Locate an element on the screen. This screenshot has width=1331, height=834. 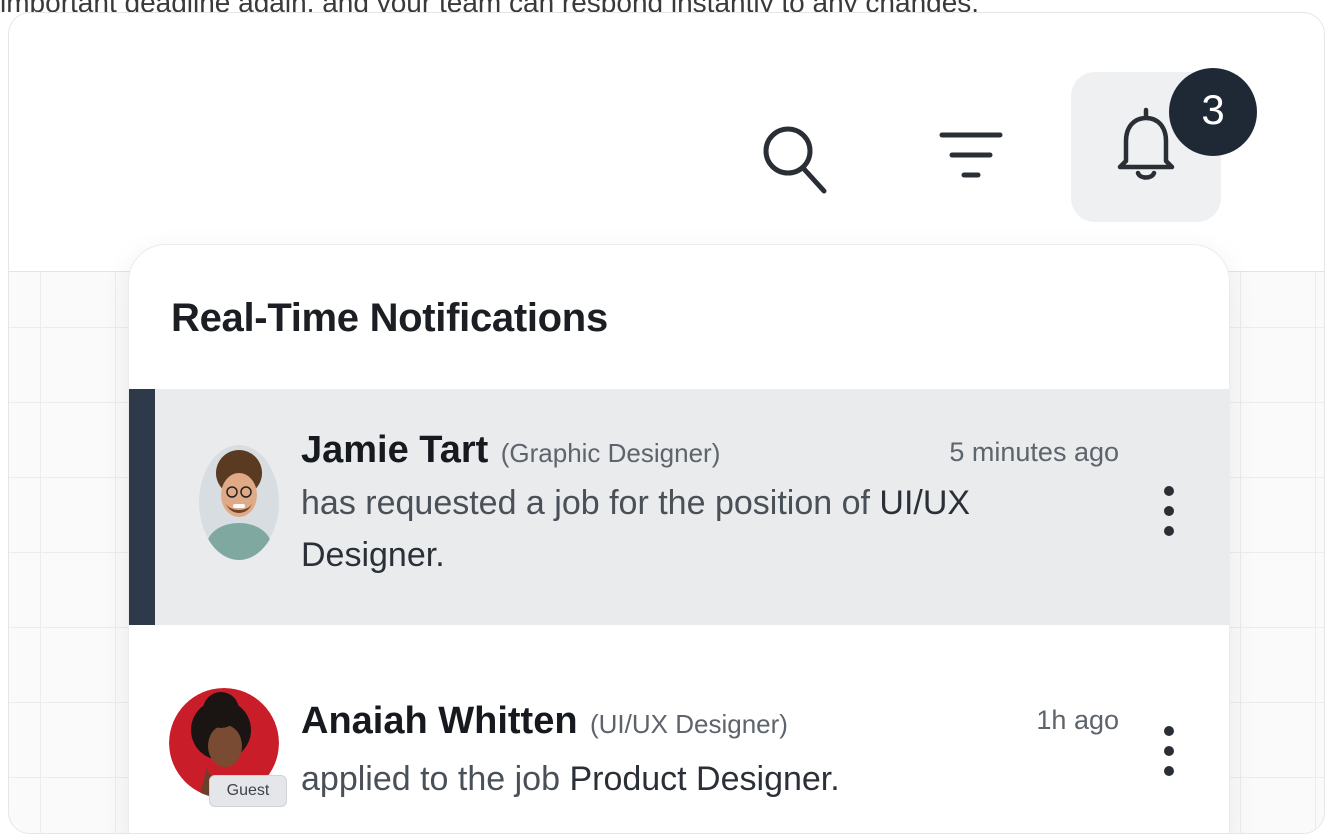
notification-message: applied to the job Product Designer. is located at coordinates (701, 779).